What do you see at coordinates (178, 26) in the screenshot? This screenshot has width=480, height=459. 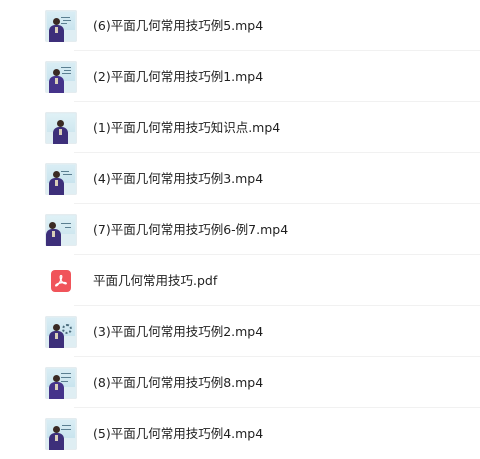 I see `file-name: (6)平面几何常用技巧例5.mp4` at bounding box center [178, 26].